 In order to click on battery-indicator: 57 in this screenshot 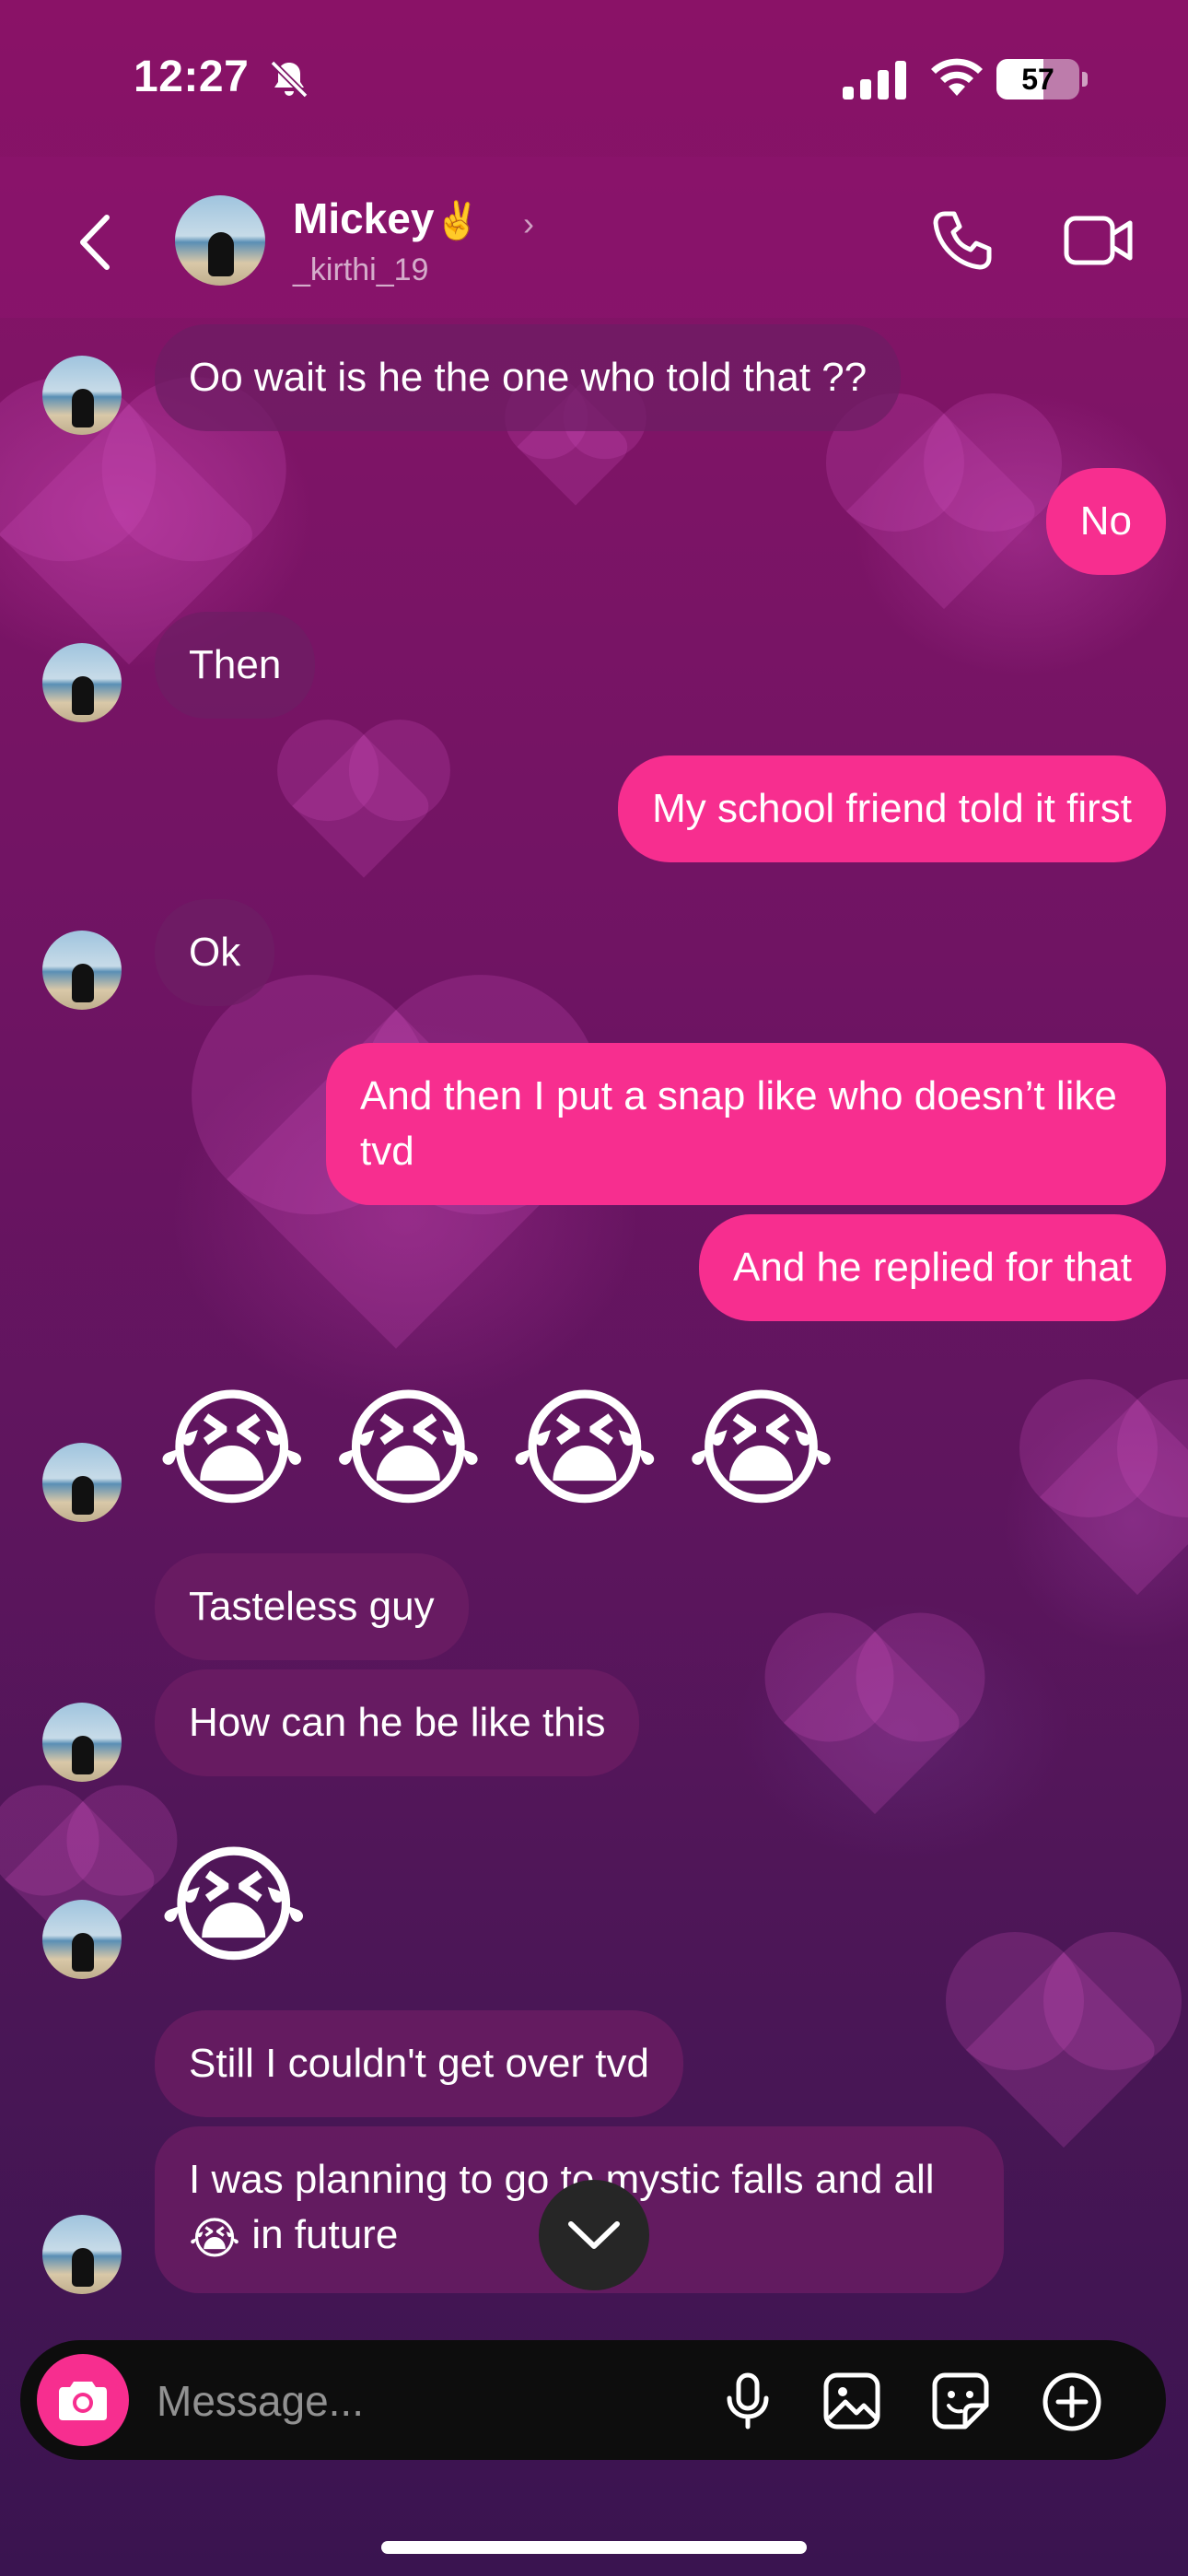, I will do `click(1037, 79)`.